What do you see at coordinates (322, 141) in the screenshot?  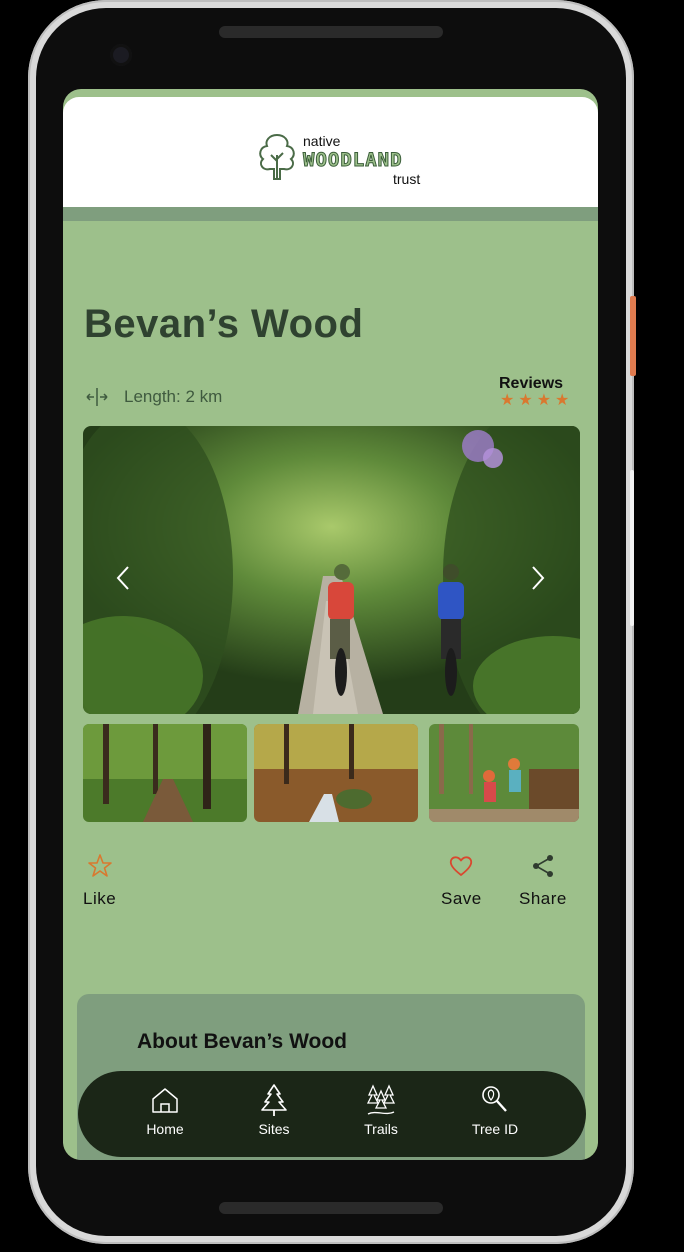 I see `logo-native-text: native` at bounding box center [322, 141].